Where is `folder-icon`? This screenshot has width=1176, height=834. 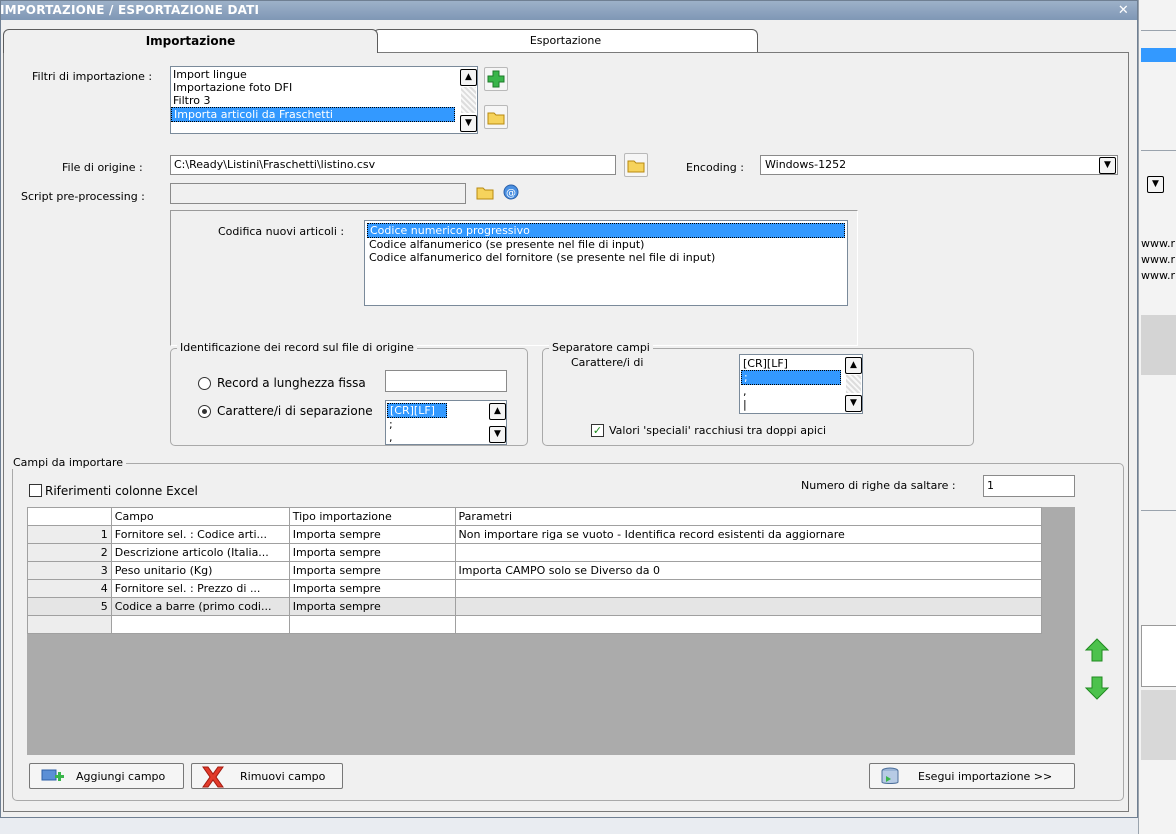
folder-icon is located at coordinates (636, 166).